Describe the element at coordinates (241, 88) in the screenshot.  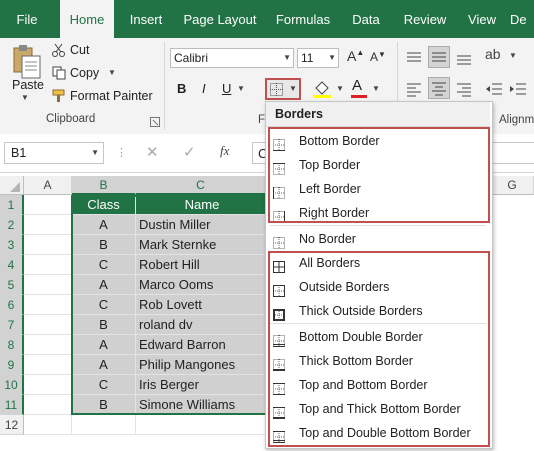
I see `underline-dropdown-icon: ▼` at that location.